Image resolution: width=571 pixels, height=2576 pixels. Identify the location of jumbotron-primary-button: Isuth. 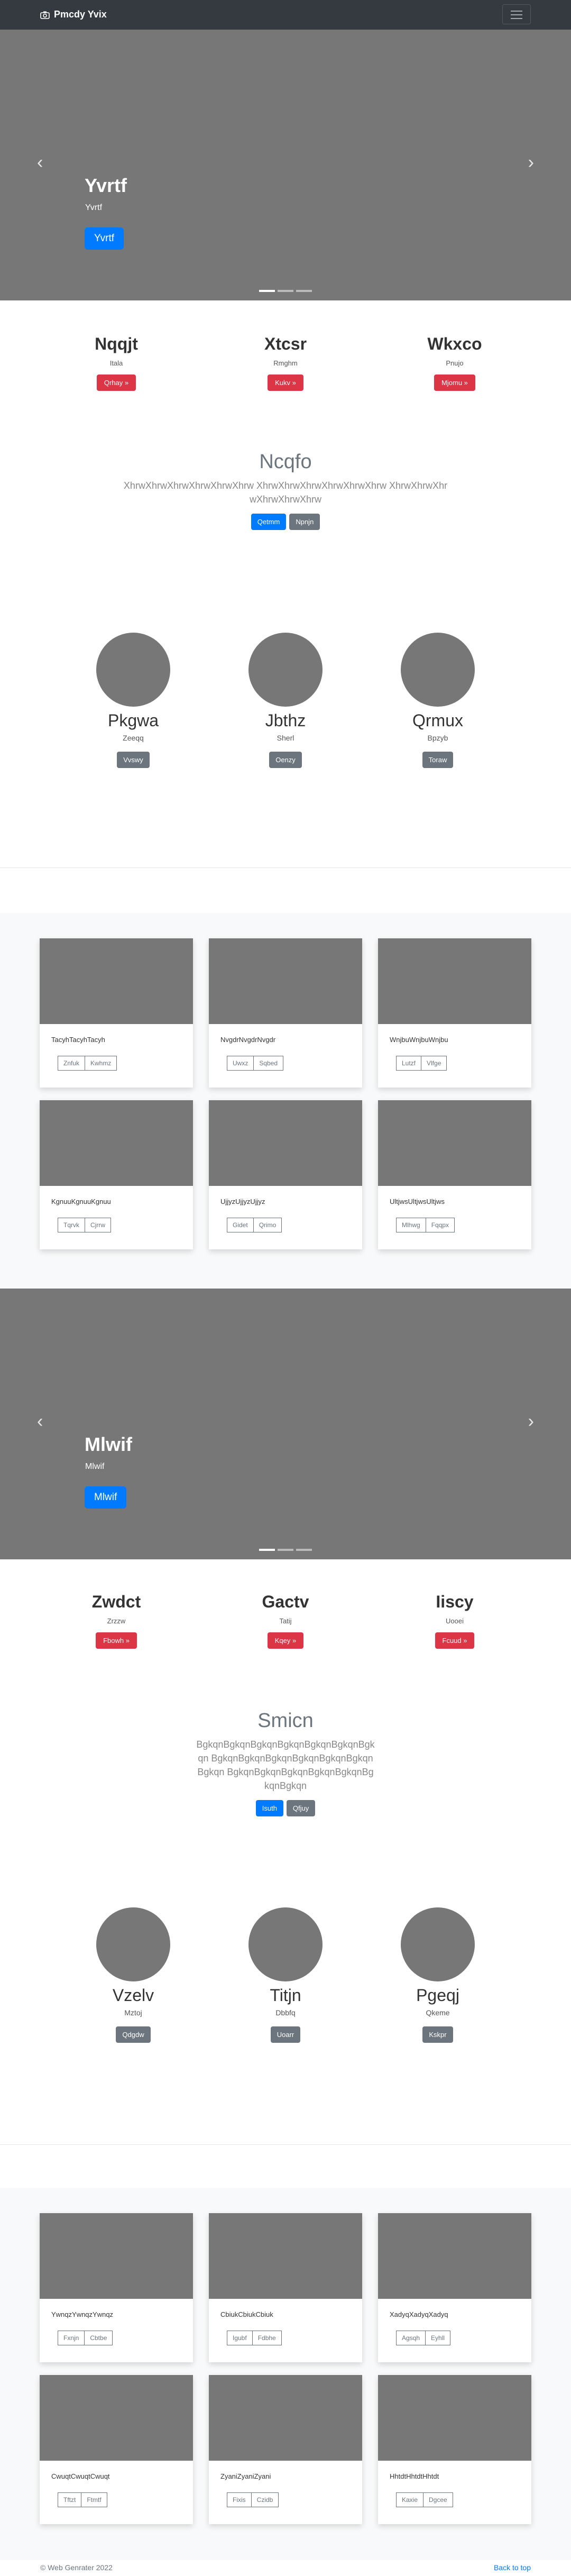
(269, 1808).